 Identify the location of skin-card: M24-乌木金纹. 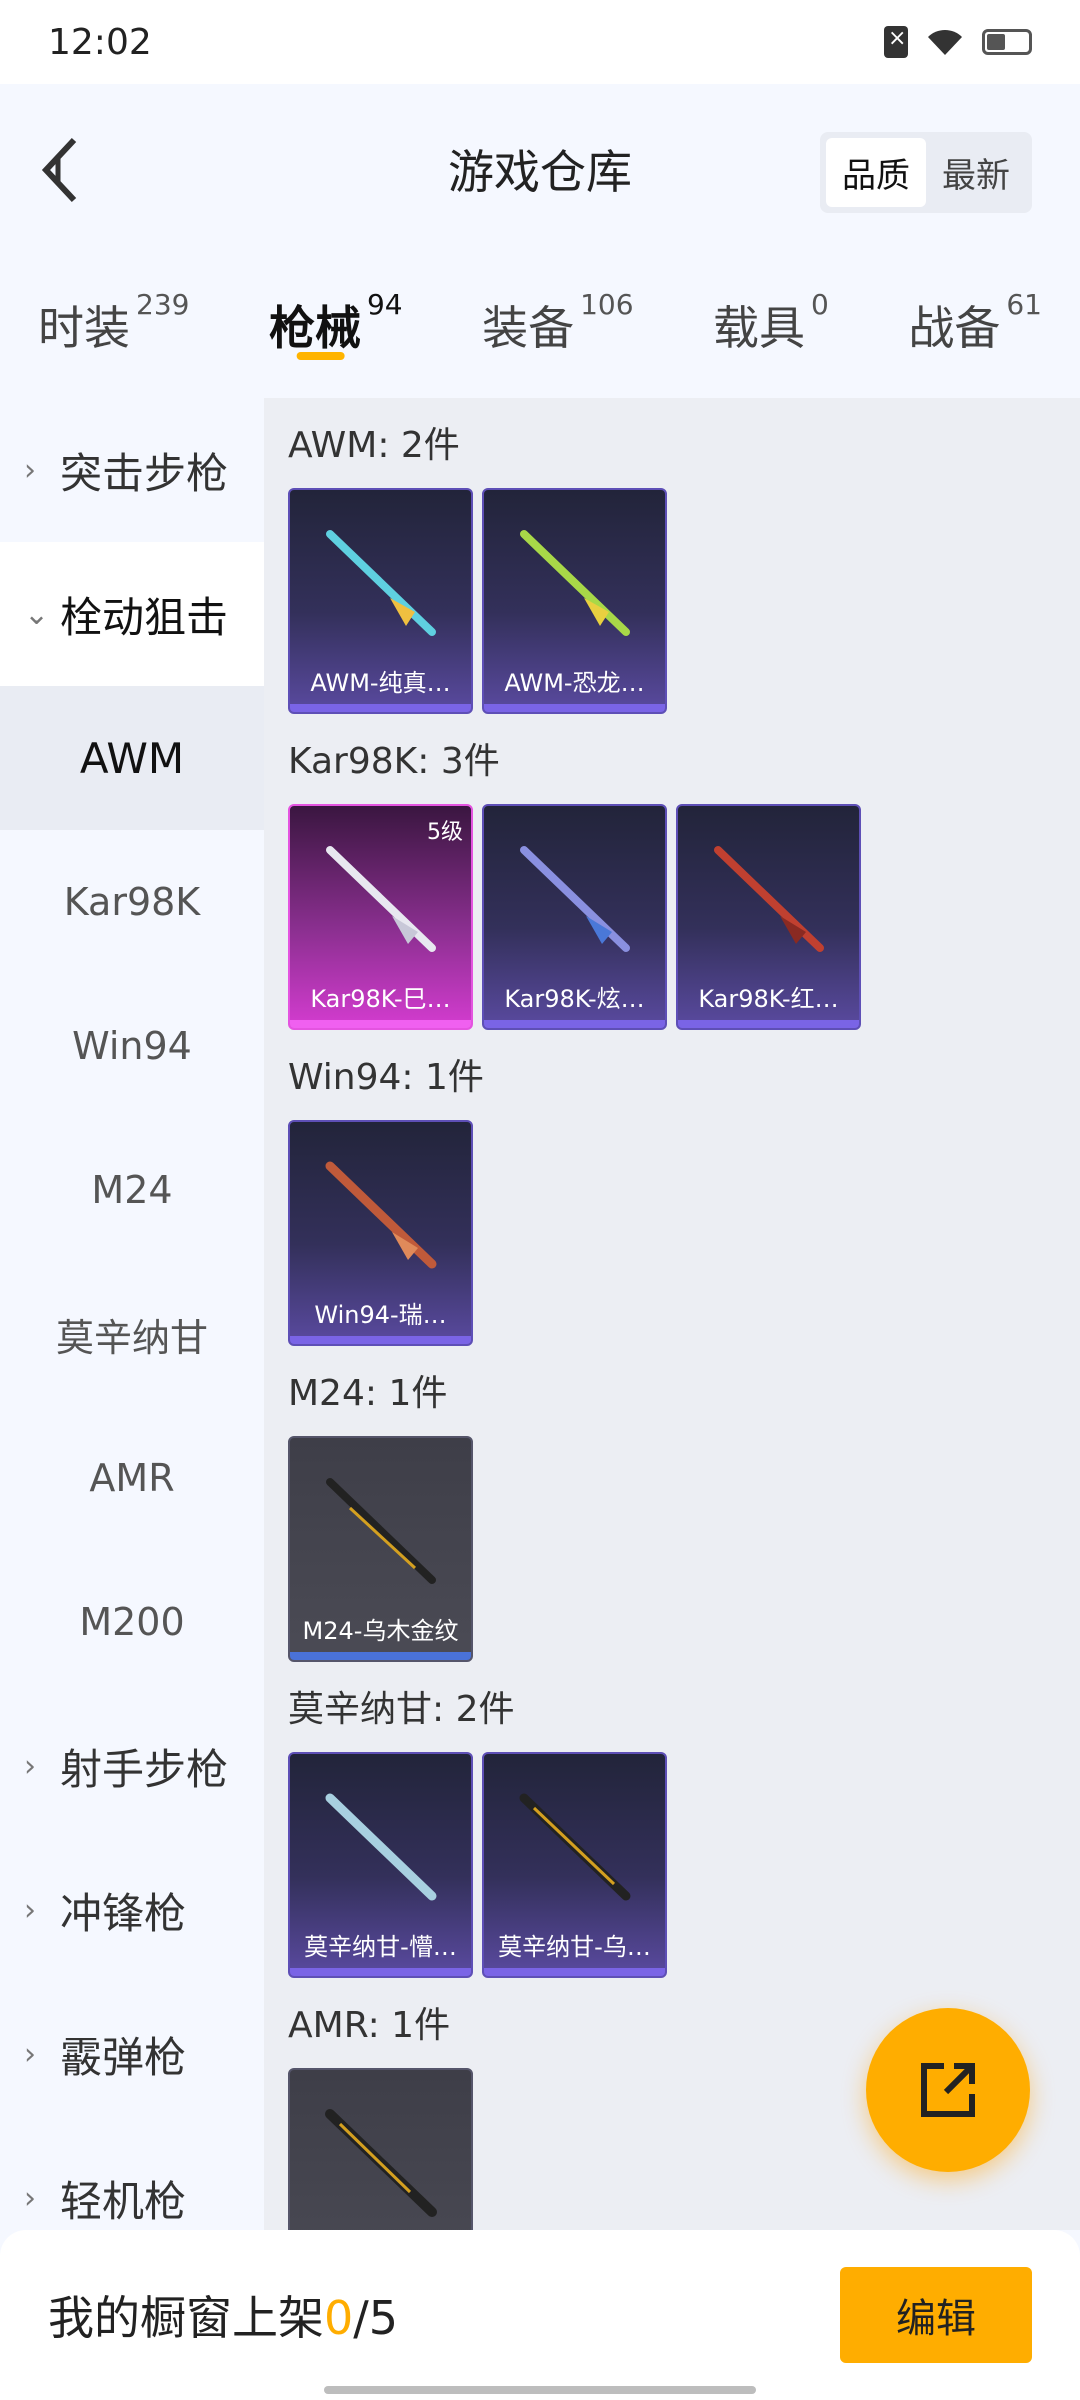
(380, 1549).